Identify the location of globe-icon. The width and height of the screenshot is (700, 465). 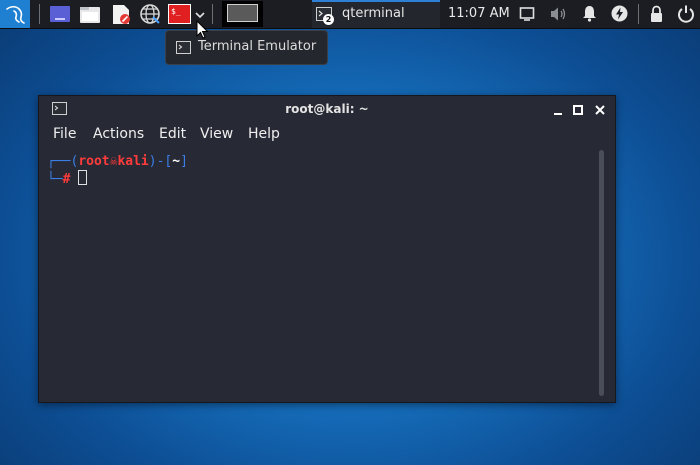
(150, 14).